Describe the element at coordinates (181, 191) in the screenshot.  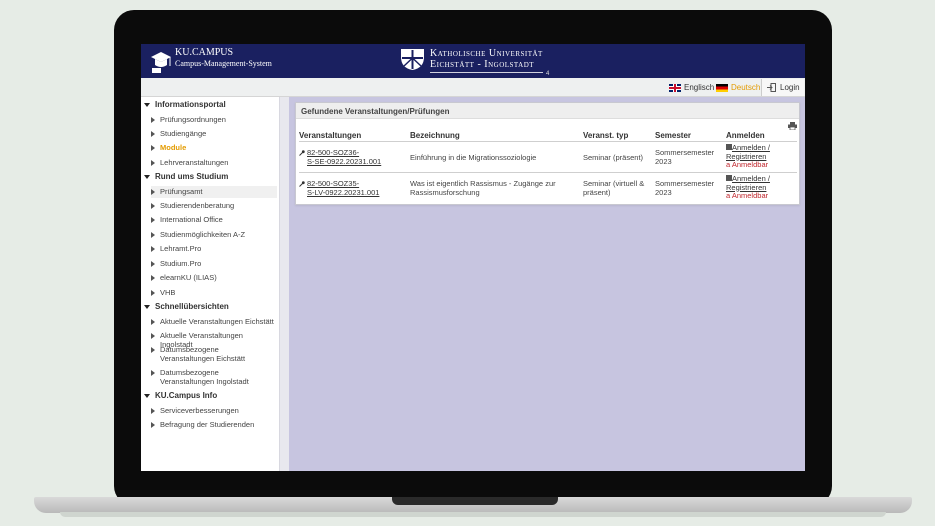
I see `sidebar-item-label: Prüfungsamt` at that location.